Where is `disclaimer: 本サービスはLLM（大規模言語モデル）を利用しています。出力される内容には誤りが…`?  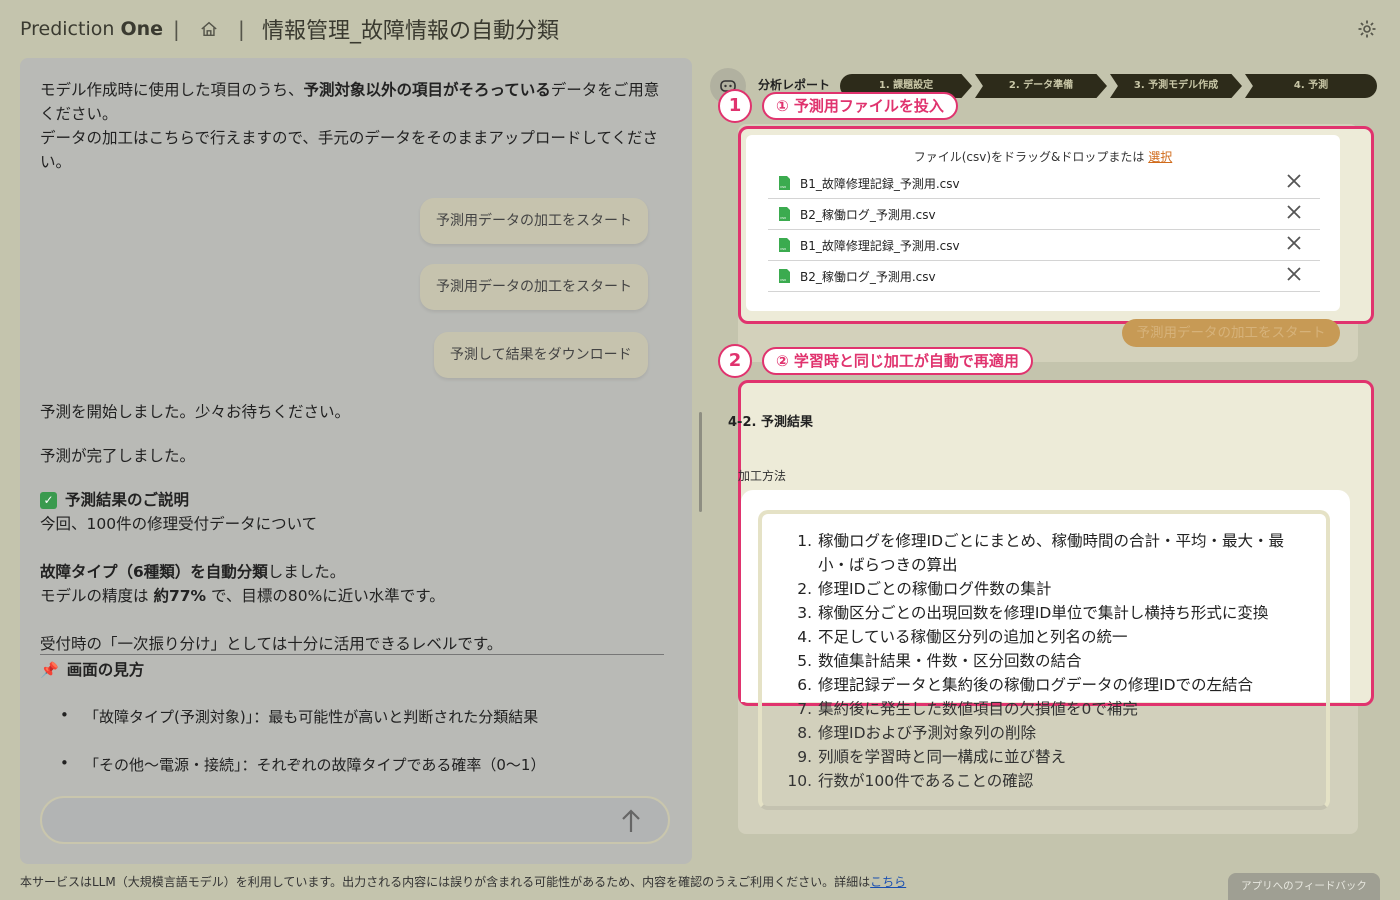
disclaimer: 本サービスはLLM（大規模言語モデル）を利用しています。出力される内容には誤りが… is located at coordinates (463, 882).